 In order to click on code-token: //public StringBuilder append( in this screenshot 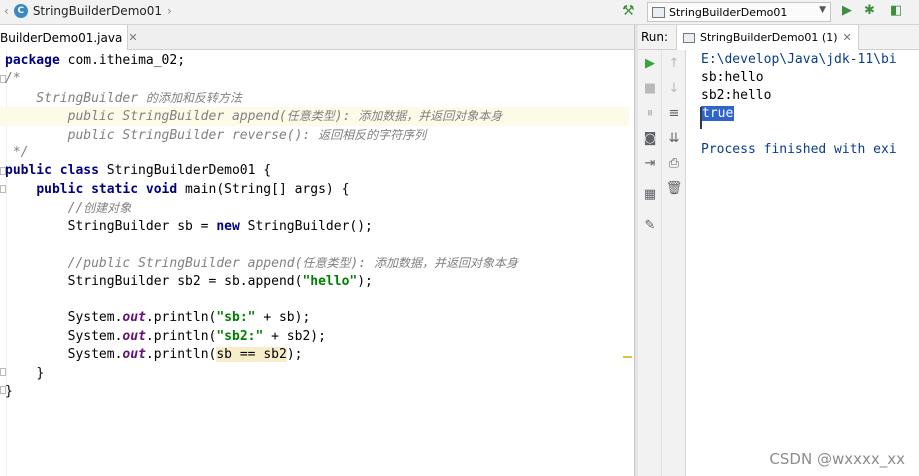, I will do `click(185, 264)`.